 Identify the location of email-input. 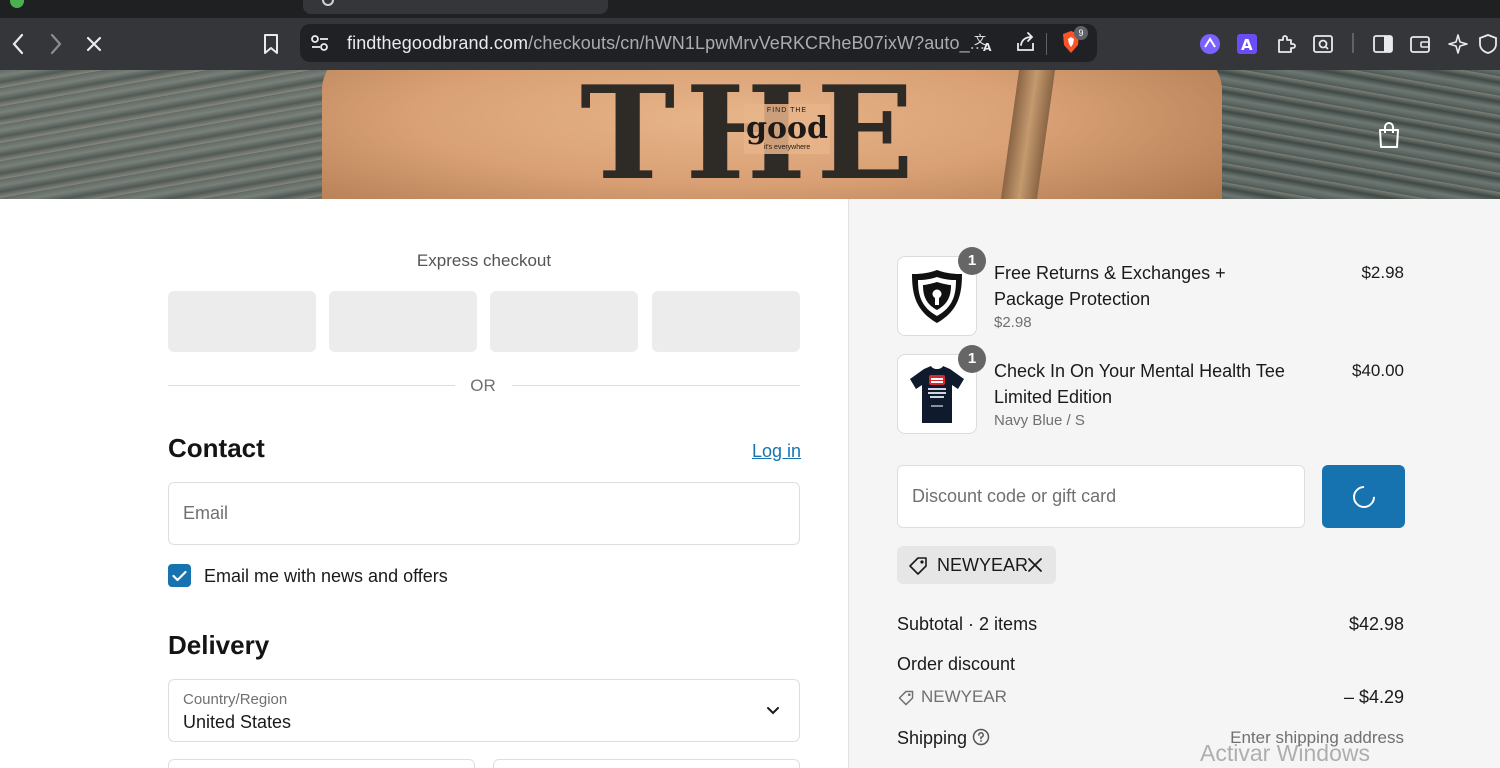
(483, 513).